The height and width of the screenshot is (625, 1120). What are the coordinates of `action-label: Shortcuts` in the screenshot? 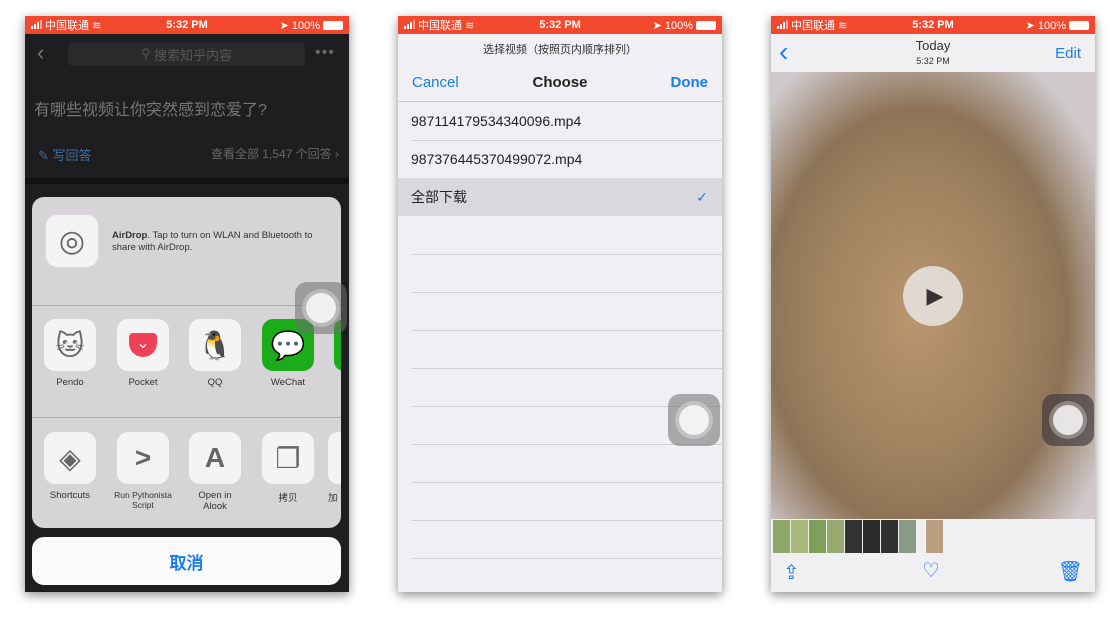 It's located at (70, 495).